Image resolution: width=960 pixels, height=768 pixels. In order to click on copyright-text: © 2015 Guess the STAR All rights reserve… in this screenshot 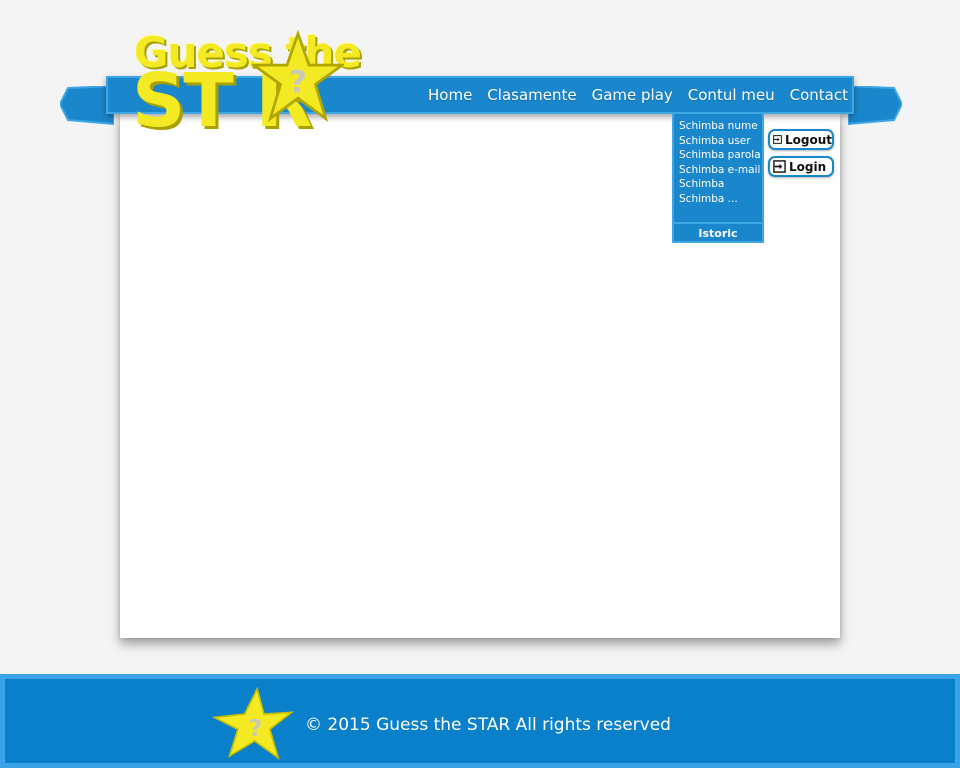, I will do `click(488, 725)`.